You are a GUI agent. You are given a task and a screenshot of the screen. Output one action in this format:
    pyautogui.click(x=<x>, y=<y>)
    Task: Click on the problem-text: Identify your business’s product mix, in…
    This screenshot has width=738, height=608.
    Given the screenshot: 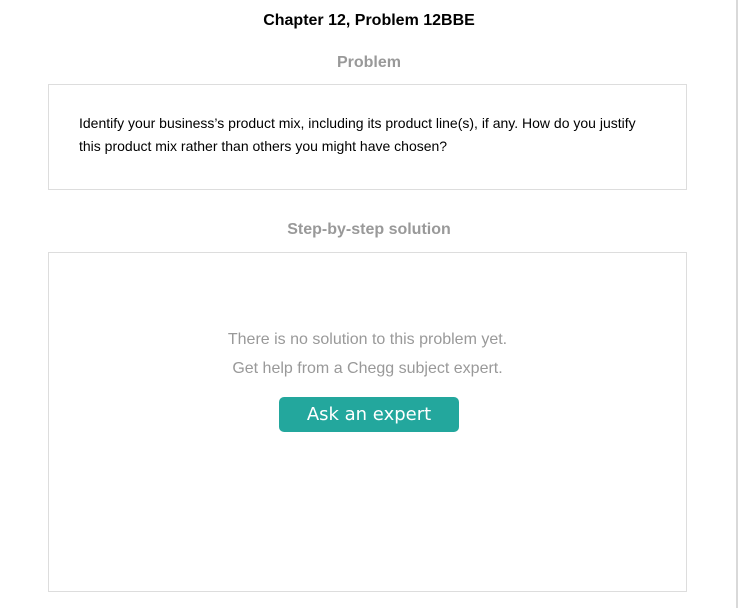 What is the action you would take?
    pyautogui.click(x=357, y=134)
    